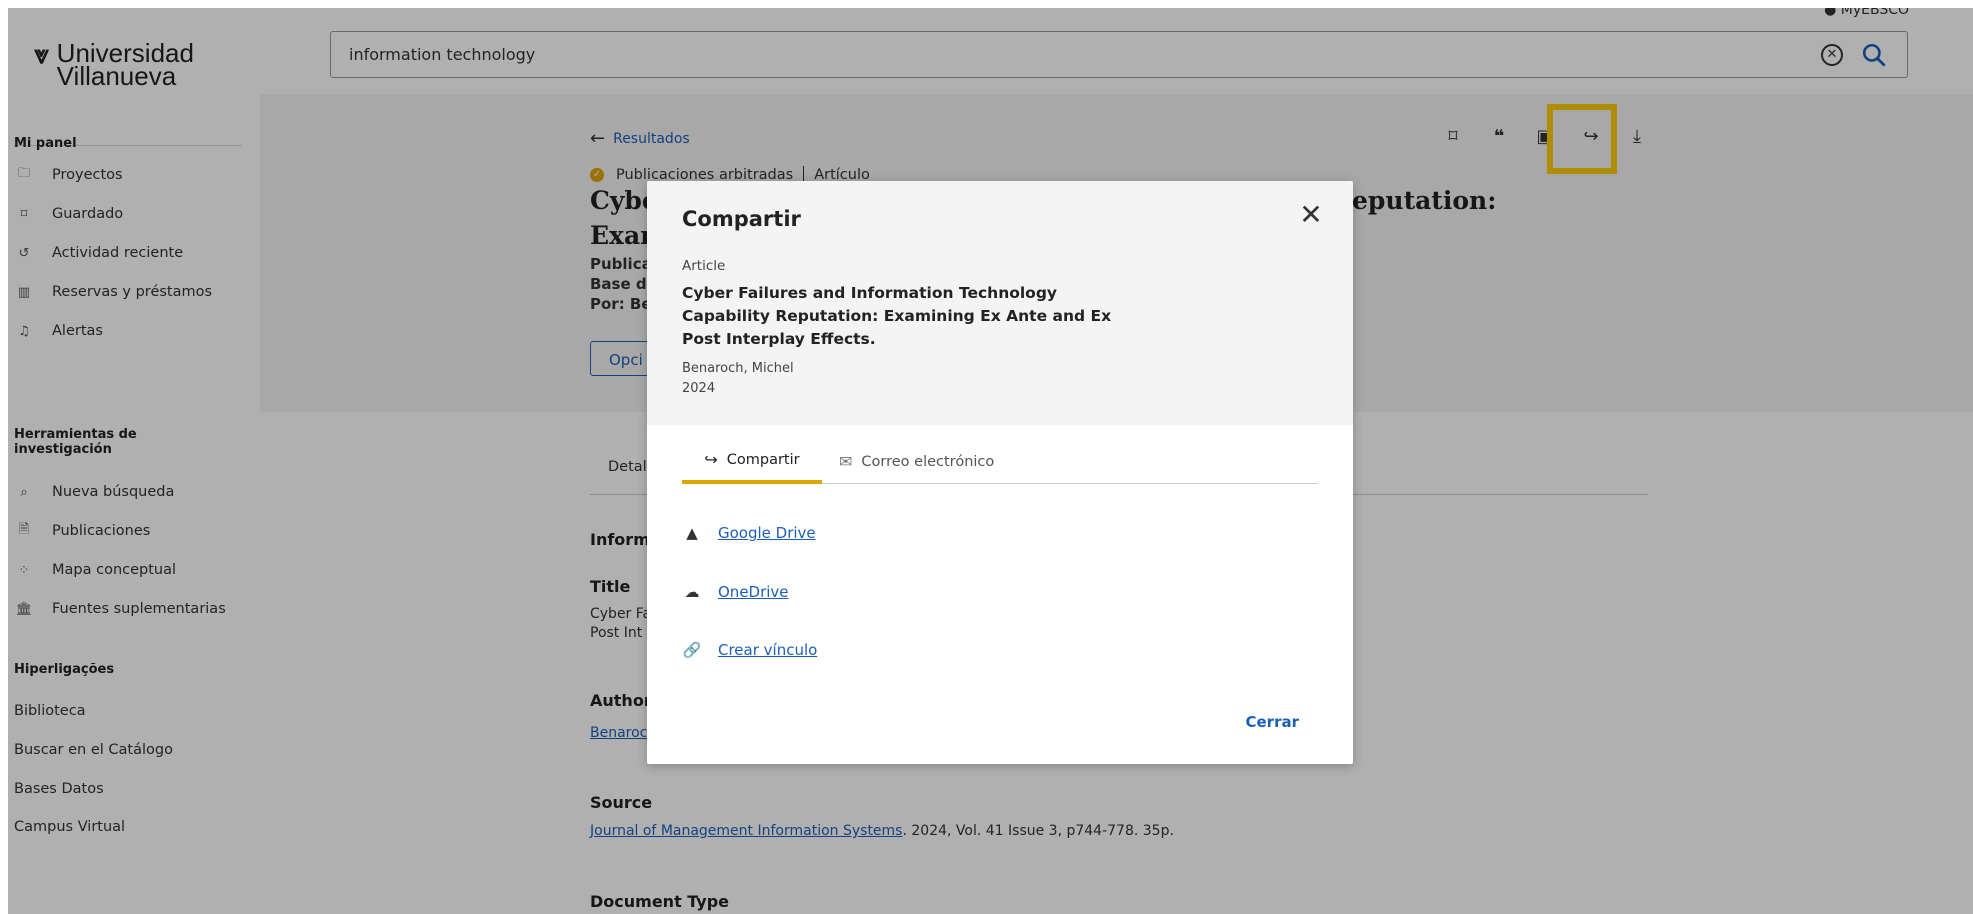 This screenshot has width=1973, height=914. I want to click on close-icon: ✕, so click(1311, 215).